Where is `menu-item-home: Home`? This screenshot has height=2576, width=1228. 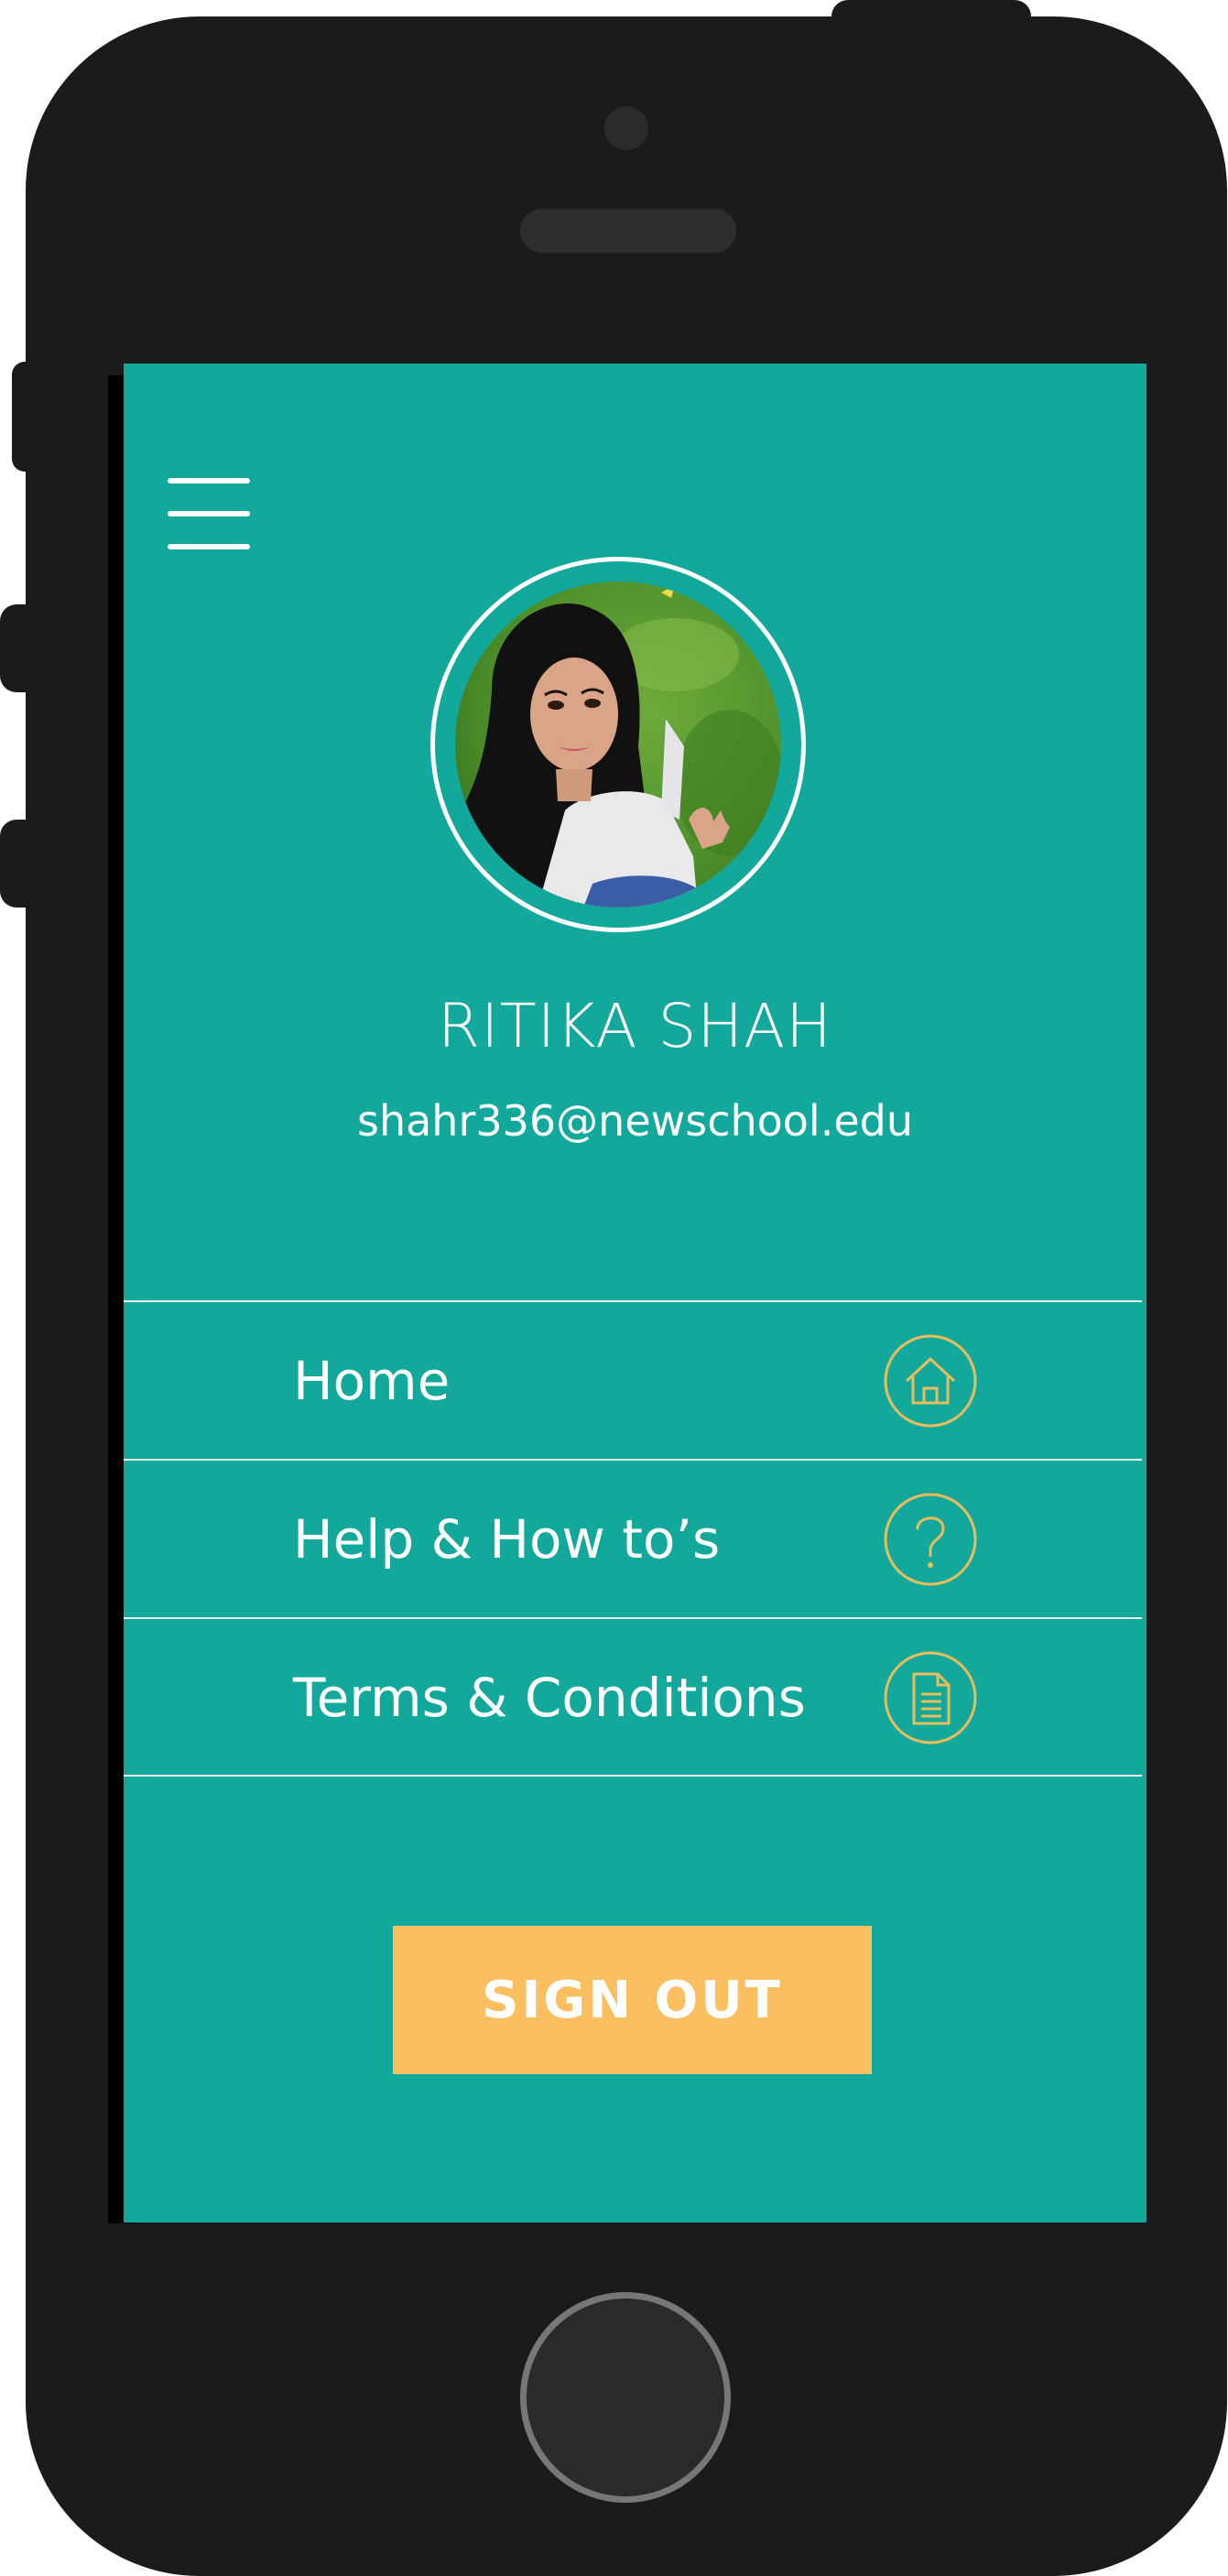 menu-item-home: Home is located at coordinates (633, 1381).